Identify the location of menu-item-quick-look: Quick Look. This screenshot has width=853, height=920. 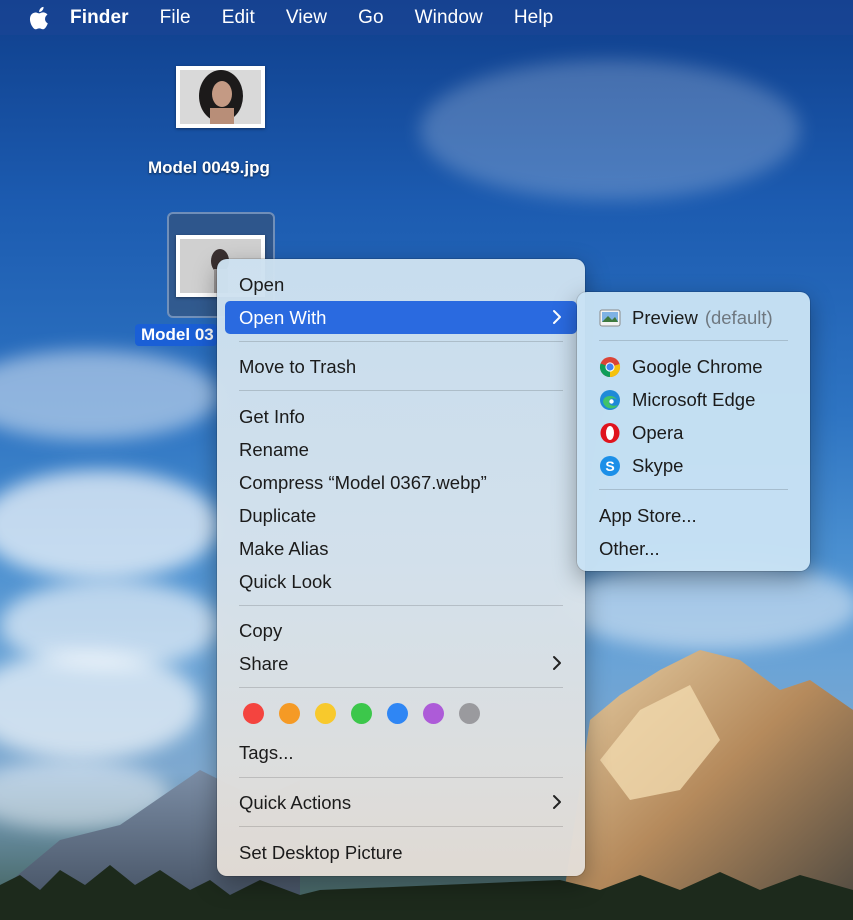
(401, 581).